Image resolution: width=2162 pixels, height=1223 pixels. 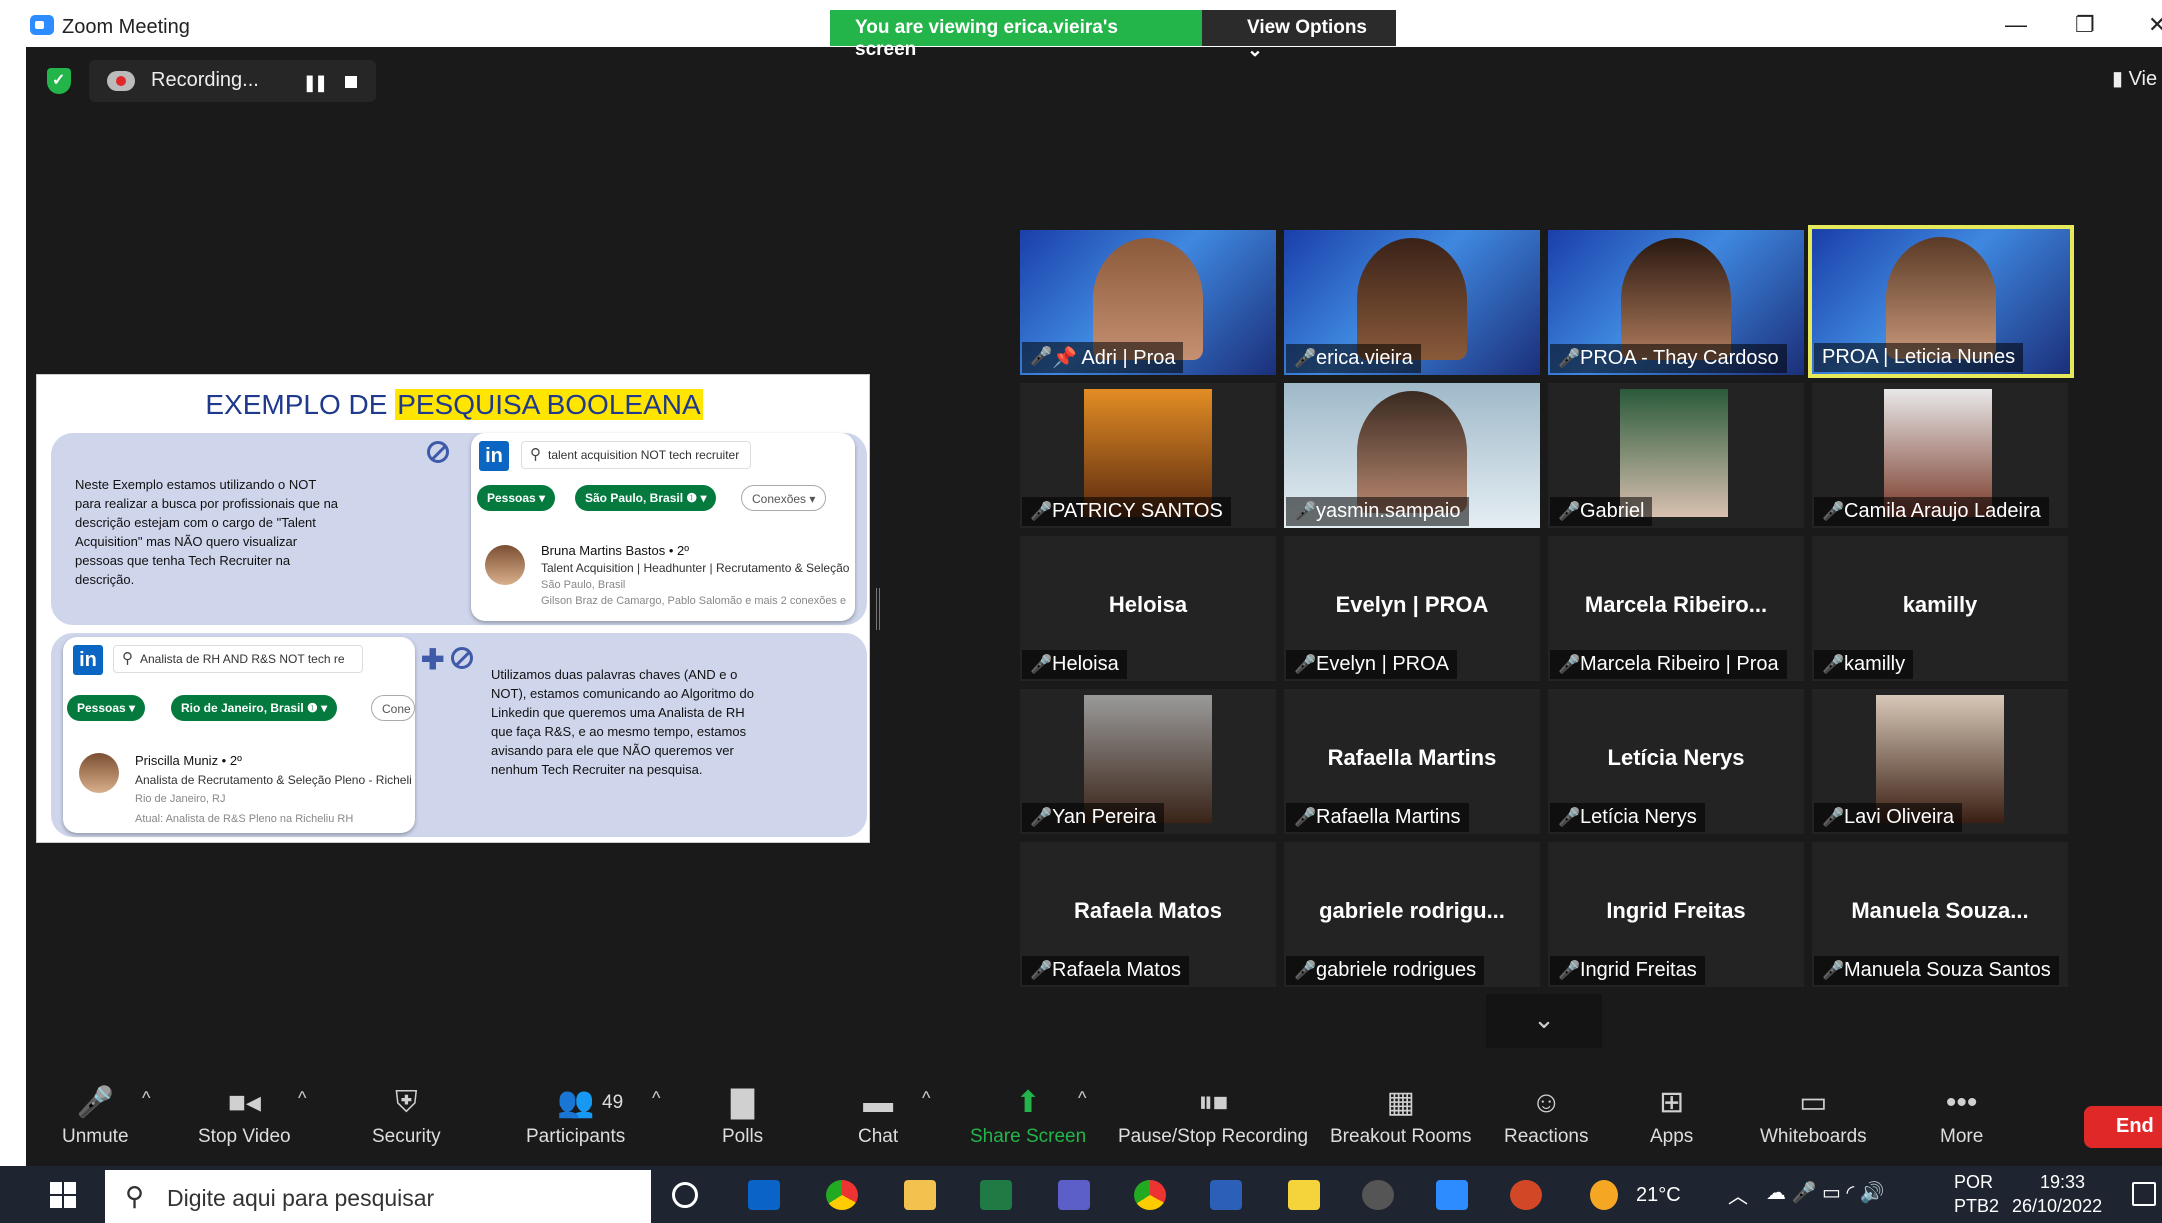 I want to click on language-indicator-2: PTB2, so click(x=1976, y=1206).